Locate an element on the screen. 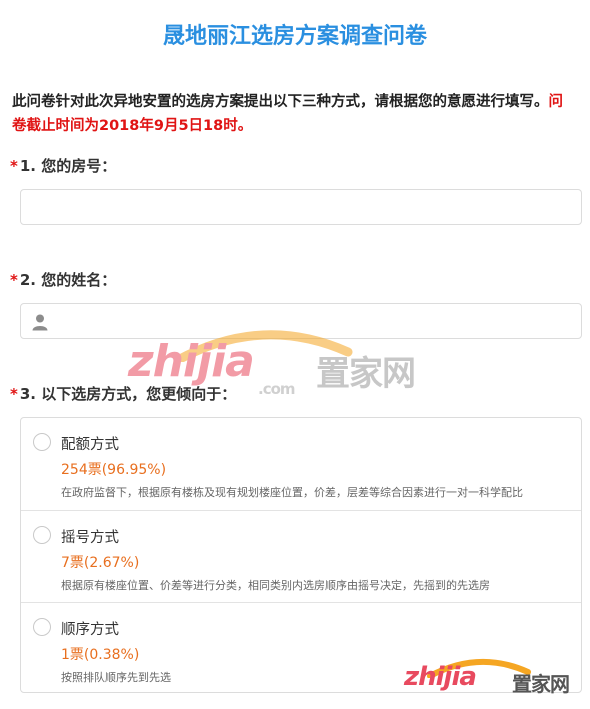  user-icon is located at coordinates (40, 322).